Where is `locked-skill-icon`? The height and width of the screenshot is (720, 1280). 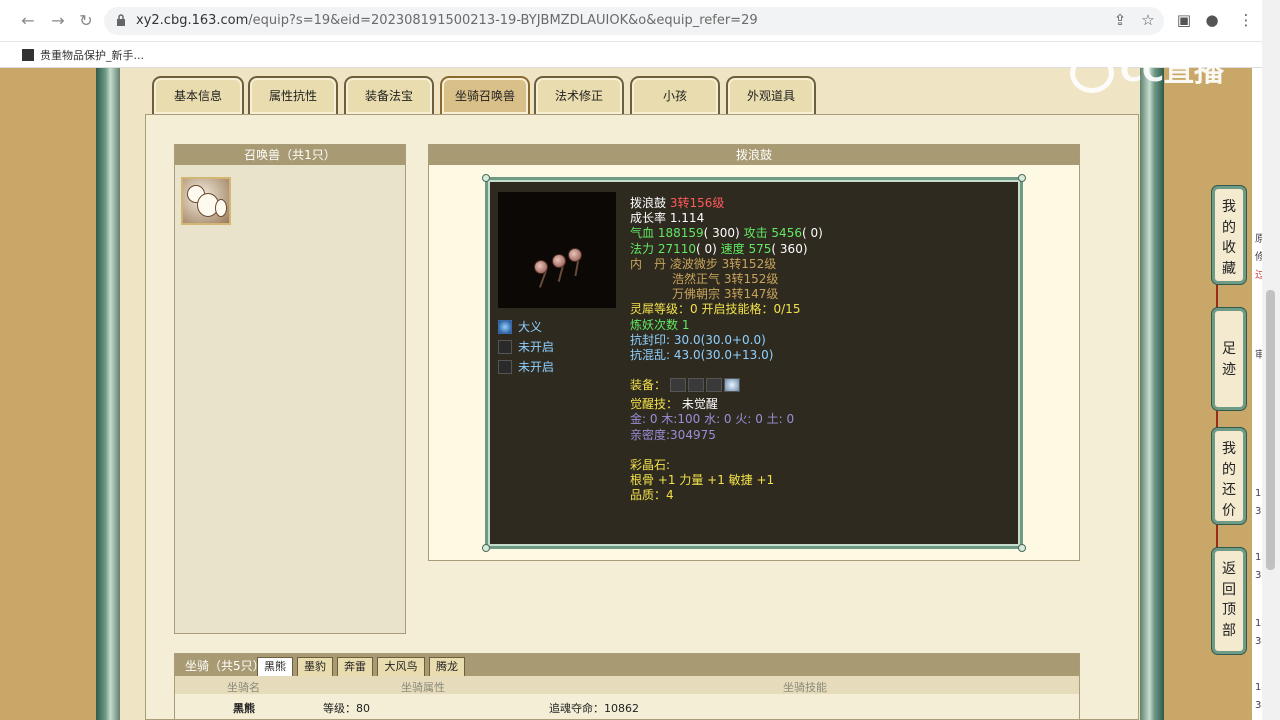
locked-skill-icon is located at coordinates (505, 347).